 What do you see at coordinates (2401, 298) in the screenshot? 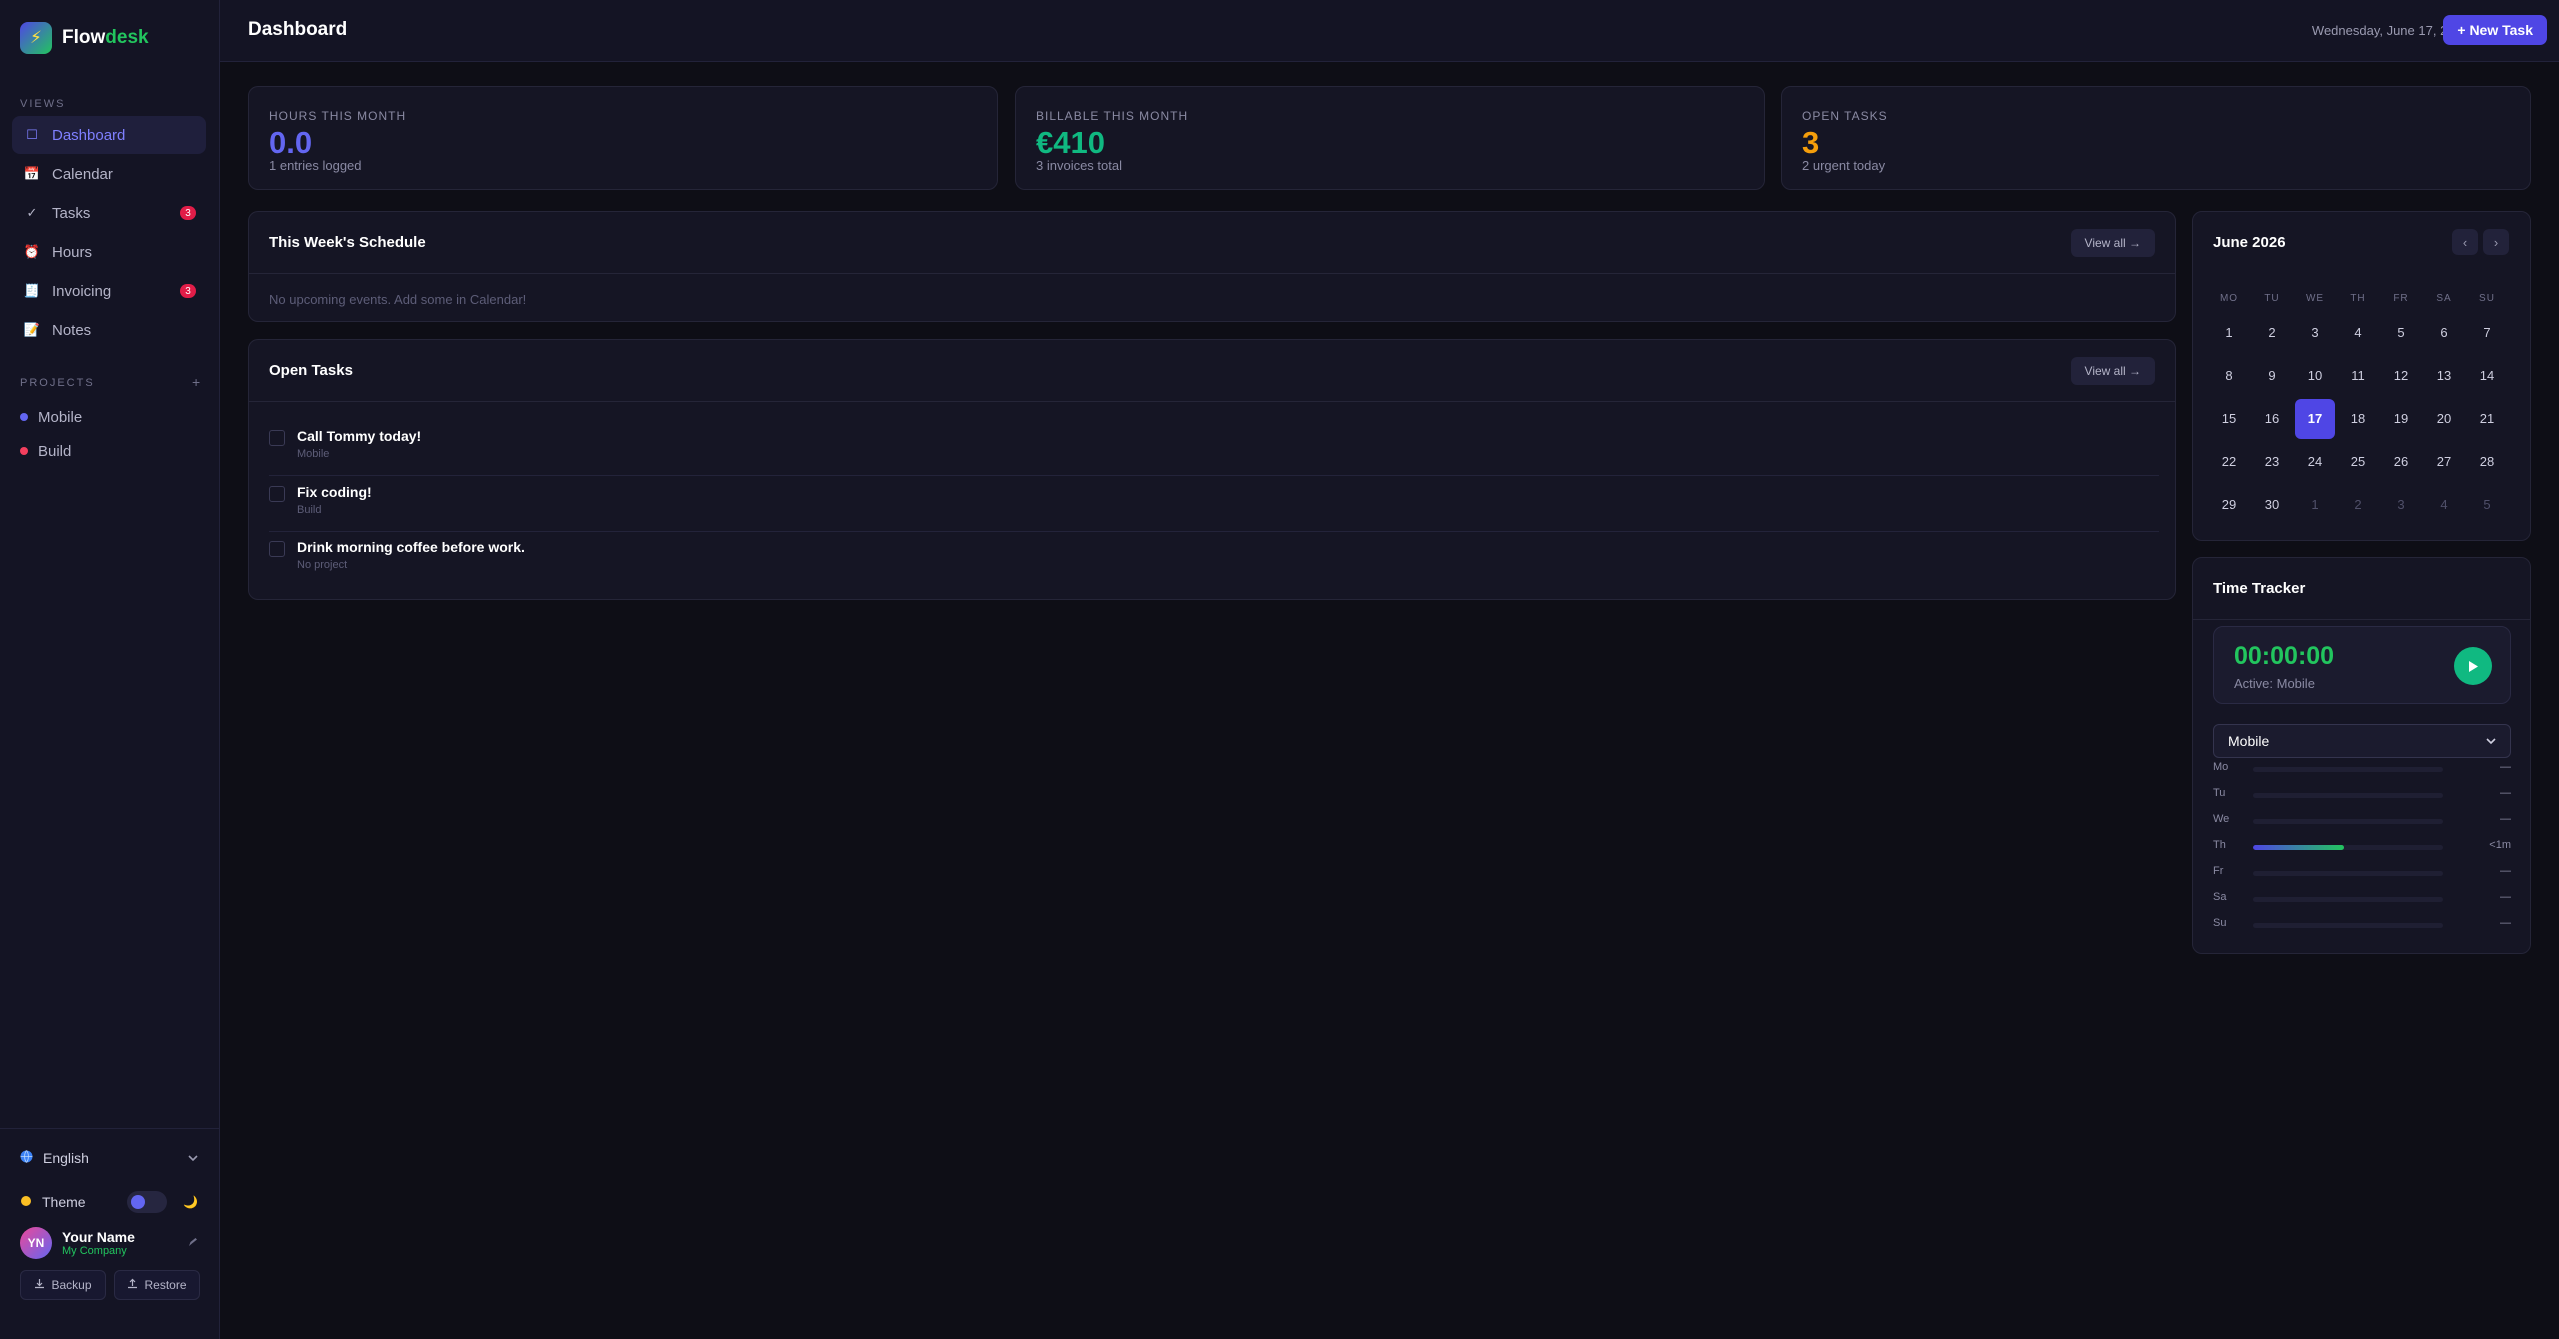
I see `calendar-weekday-label: FR` at bounding box center [2401, 298].